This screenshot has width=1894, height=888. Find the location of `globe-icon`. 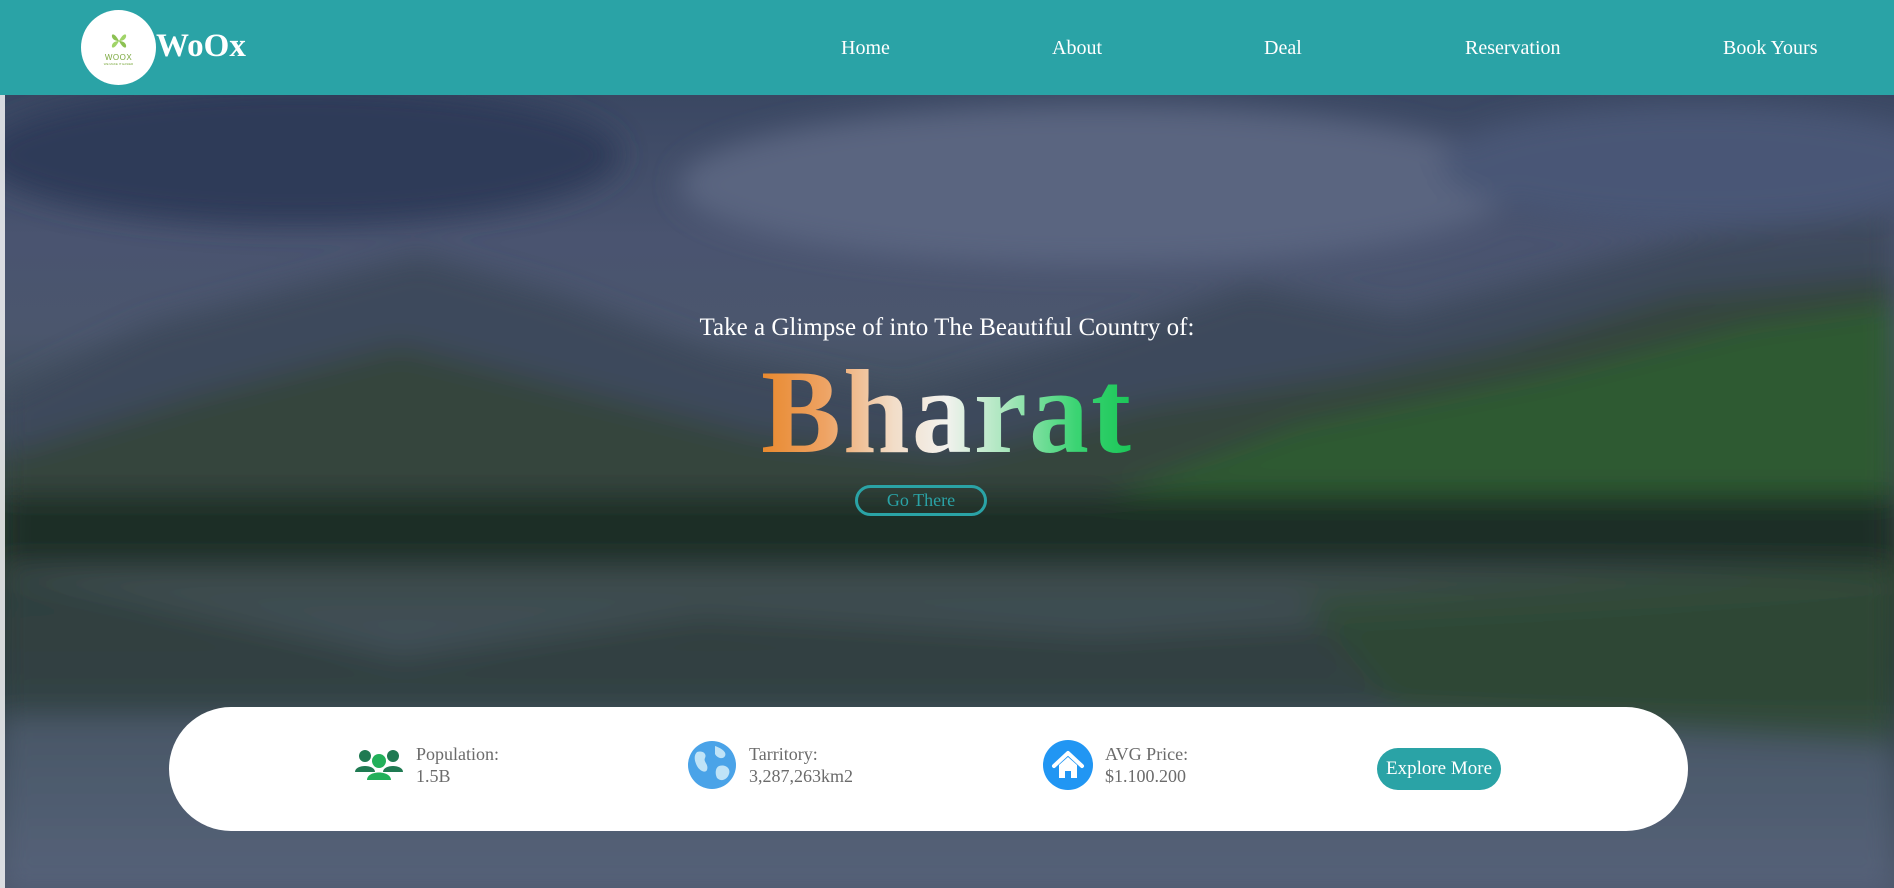

globe-icon is located at coordinates (712, 765).